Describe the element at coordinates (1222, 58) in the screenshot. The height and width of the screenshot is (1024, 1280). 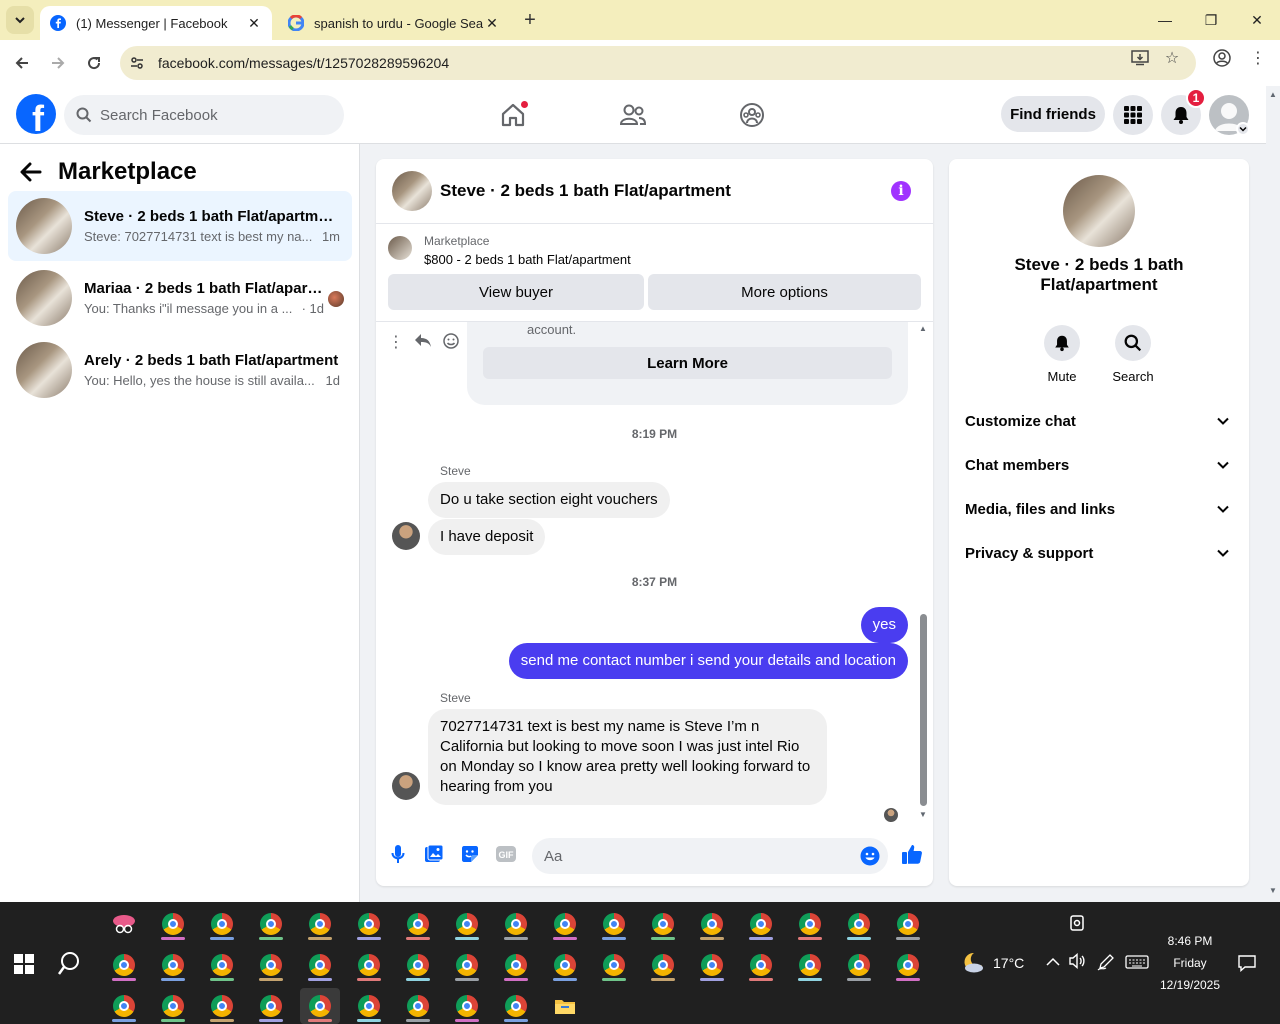
I see `profile-icon` at that location.